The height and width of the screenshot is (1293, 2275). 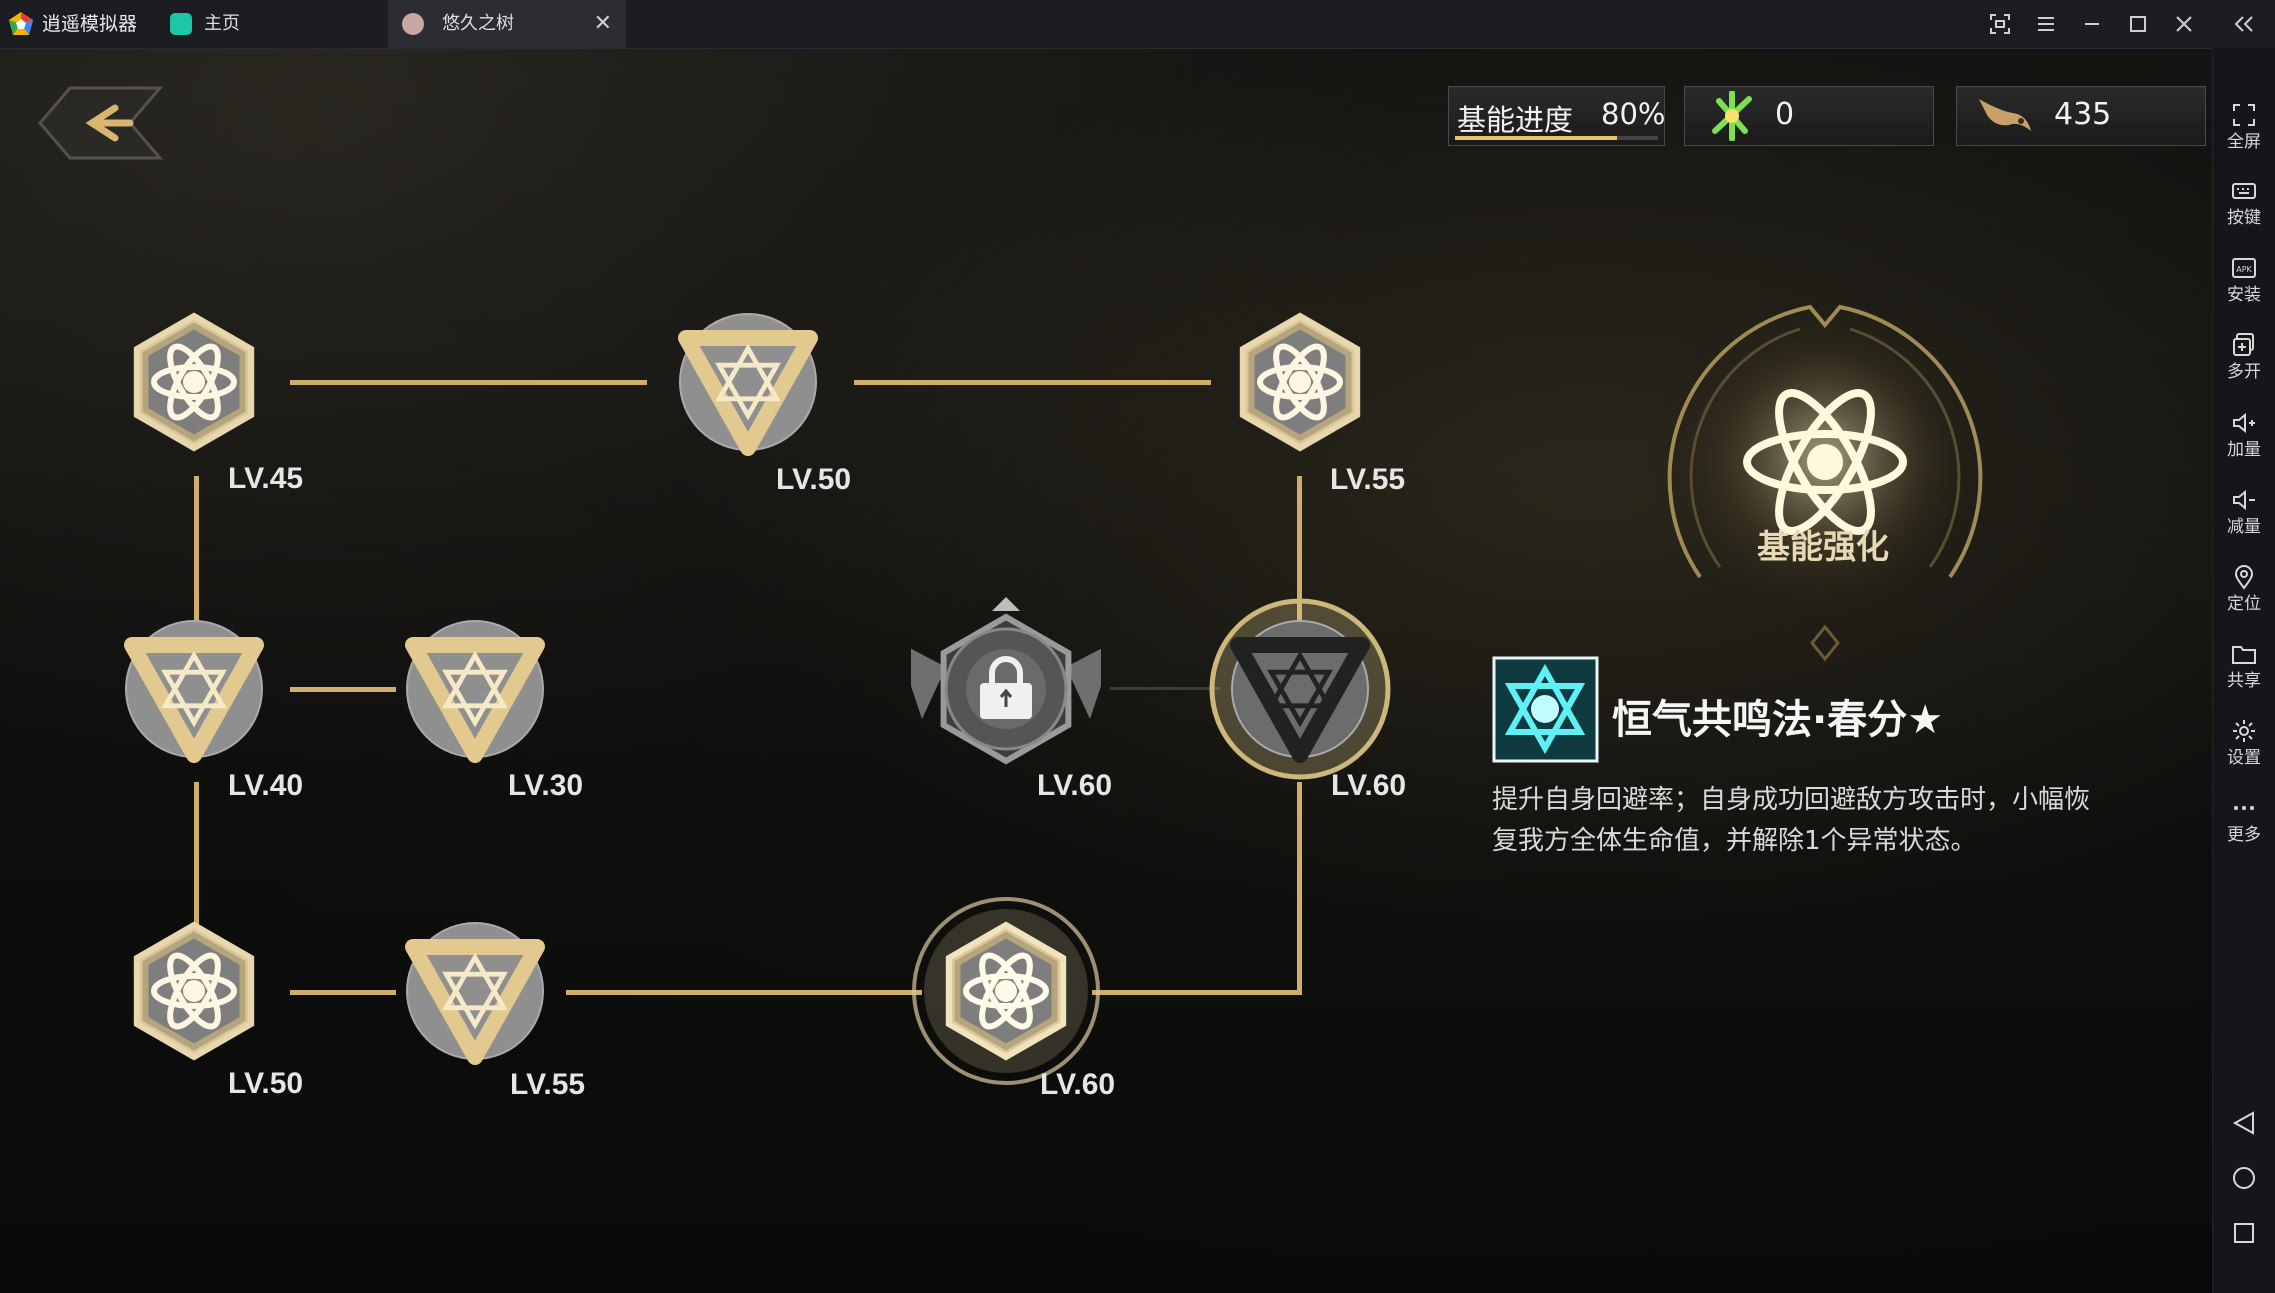 What do you see at coordinates (1300, 689) in the screenshot?
I see `skill-node-tri-selected` at bounding box center [1300, 689].